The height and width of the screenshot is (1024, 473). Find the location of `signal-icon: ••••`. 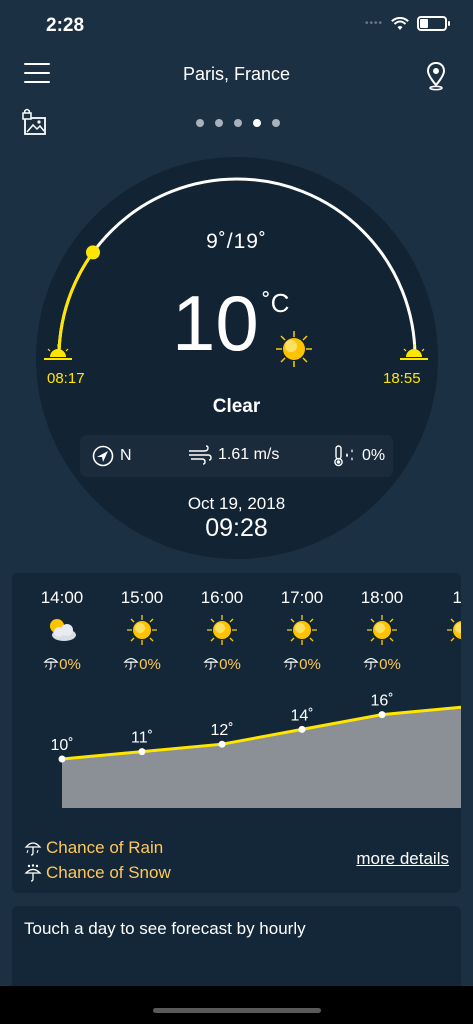

signal-icon: •••• is located at coordinates (373, 23).